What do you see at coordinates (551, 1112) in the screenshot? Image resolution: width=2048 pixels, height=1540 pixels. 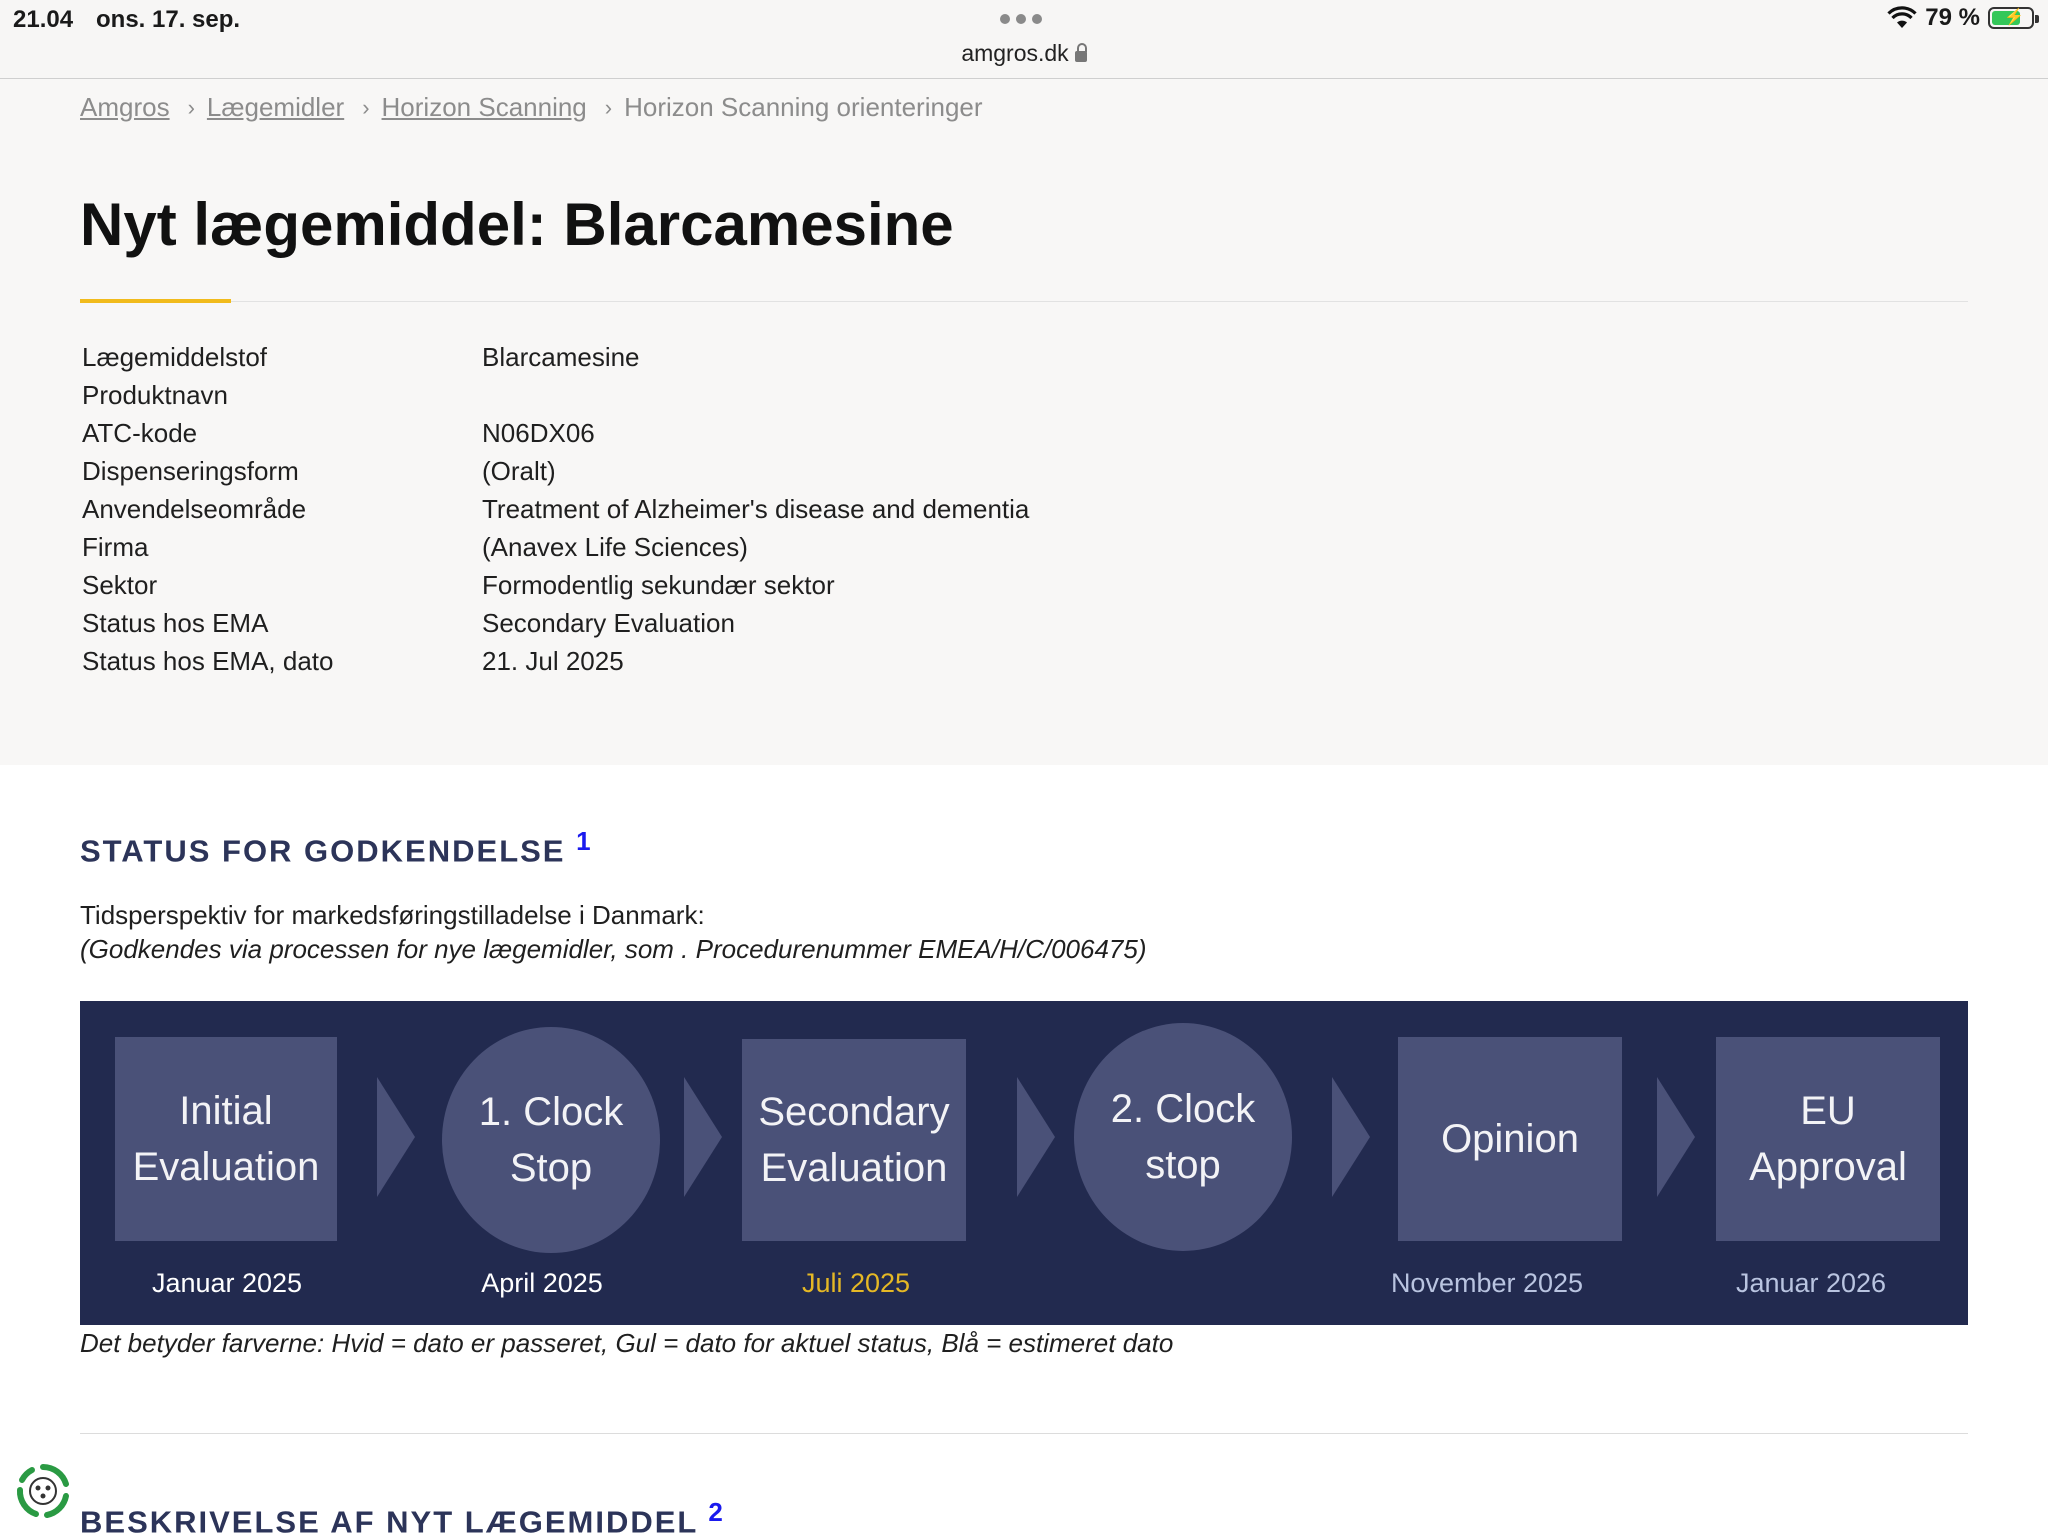 I see `step-label: 1. Clock` at bounding box center [551, 1112].